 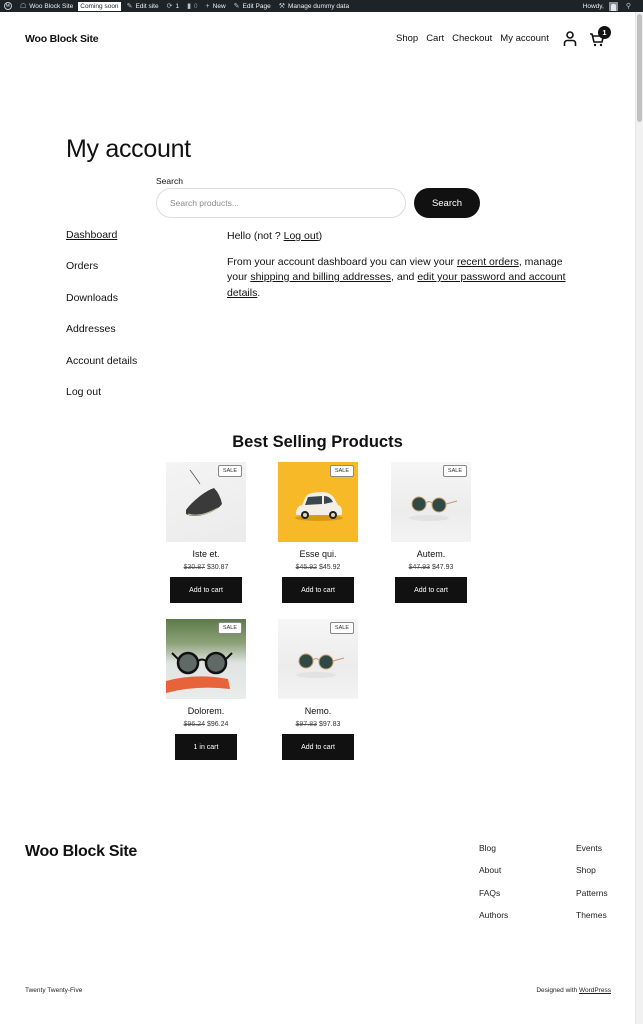 I want to click on admin-site-name: ☖ Woo Block Site, so click(x=46, y=6).